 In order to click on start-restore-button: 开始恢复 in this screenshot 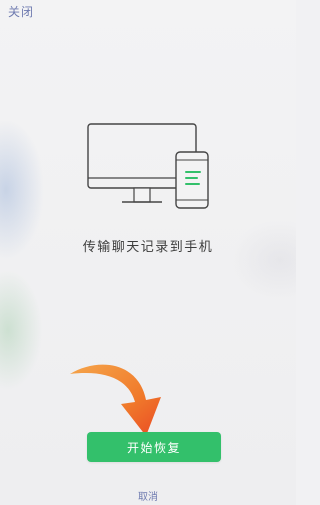, I will do `click(154, 447)`.